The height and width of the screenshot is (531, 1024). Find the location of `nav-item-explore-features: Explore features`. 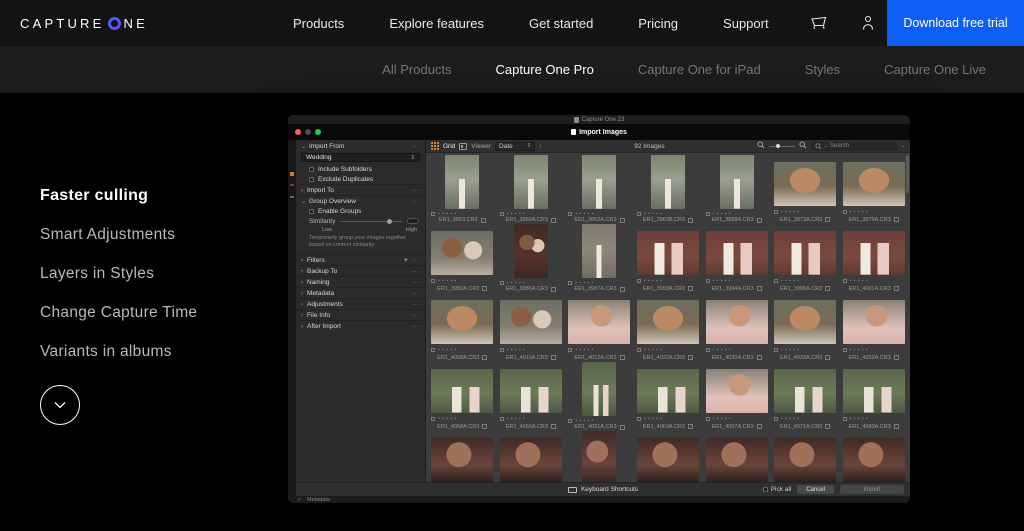

nav-item-explore-features: Explore features is located at coordinates (436, 23).